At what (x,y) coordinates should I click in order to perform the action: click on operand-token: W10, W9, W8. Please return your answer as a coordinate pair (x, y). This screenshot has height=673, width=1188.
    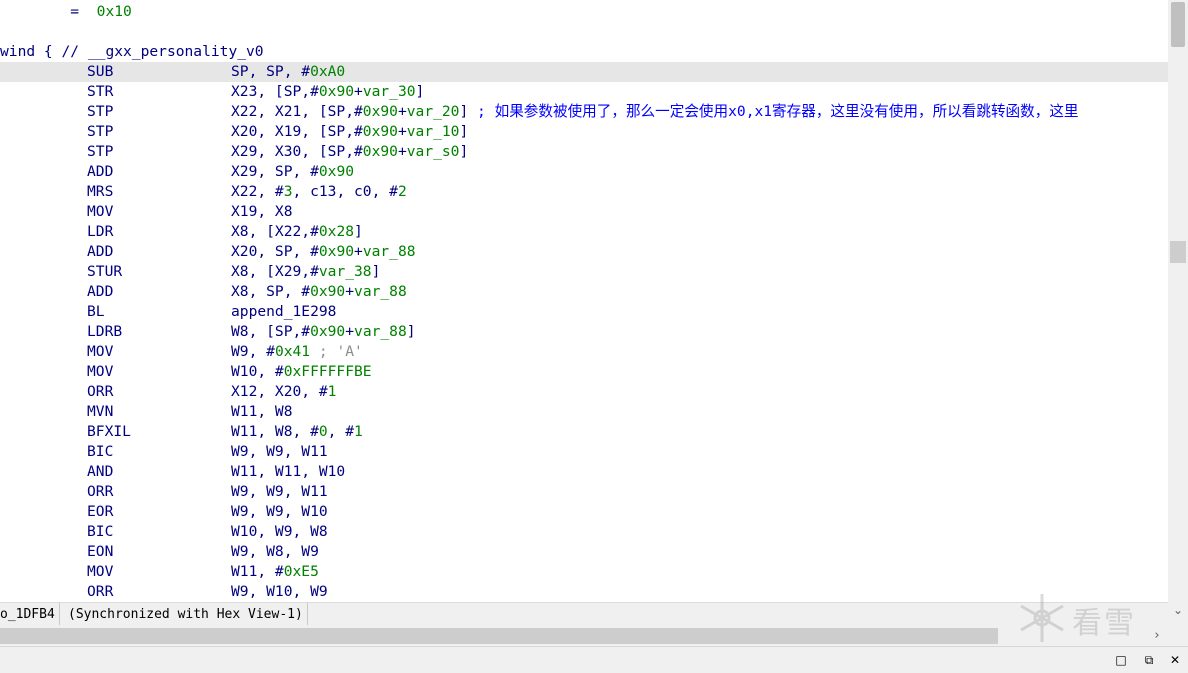
    Looking at the image, I should click on (279, 531).